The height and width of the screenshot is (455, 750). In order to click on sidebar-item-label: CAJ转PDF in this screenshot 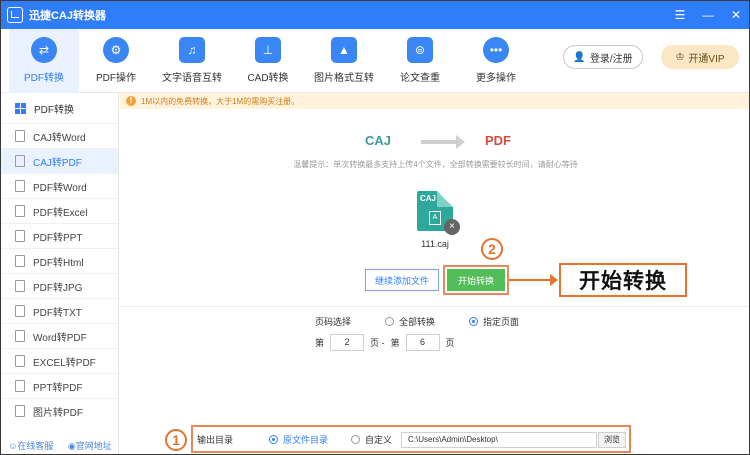, I will do `click(57, 163)`.